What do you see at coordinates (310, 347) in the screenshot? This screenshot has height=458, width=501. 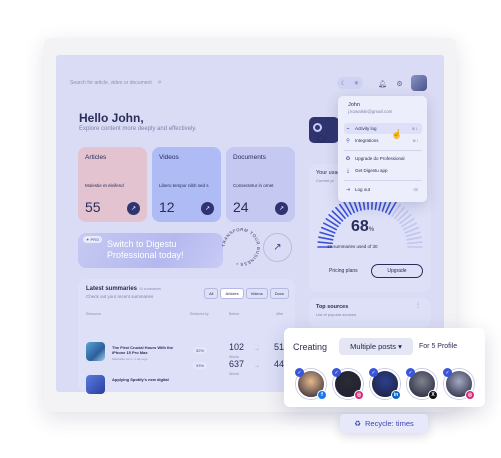 I see `creating-label: Creating` at bounding box center [310, 347].